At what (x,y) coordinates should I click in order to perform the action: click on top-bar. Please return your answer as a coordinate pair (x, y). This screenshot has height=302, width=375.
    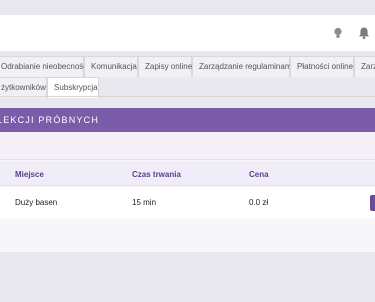
    Looking at the image, I should click on (187, 33).